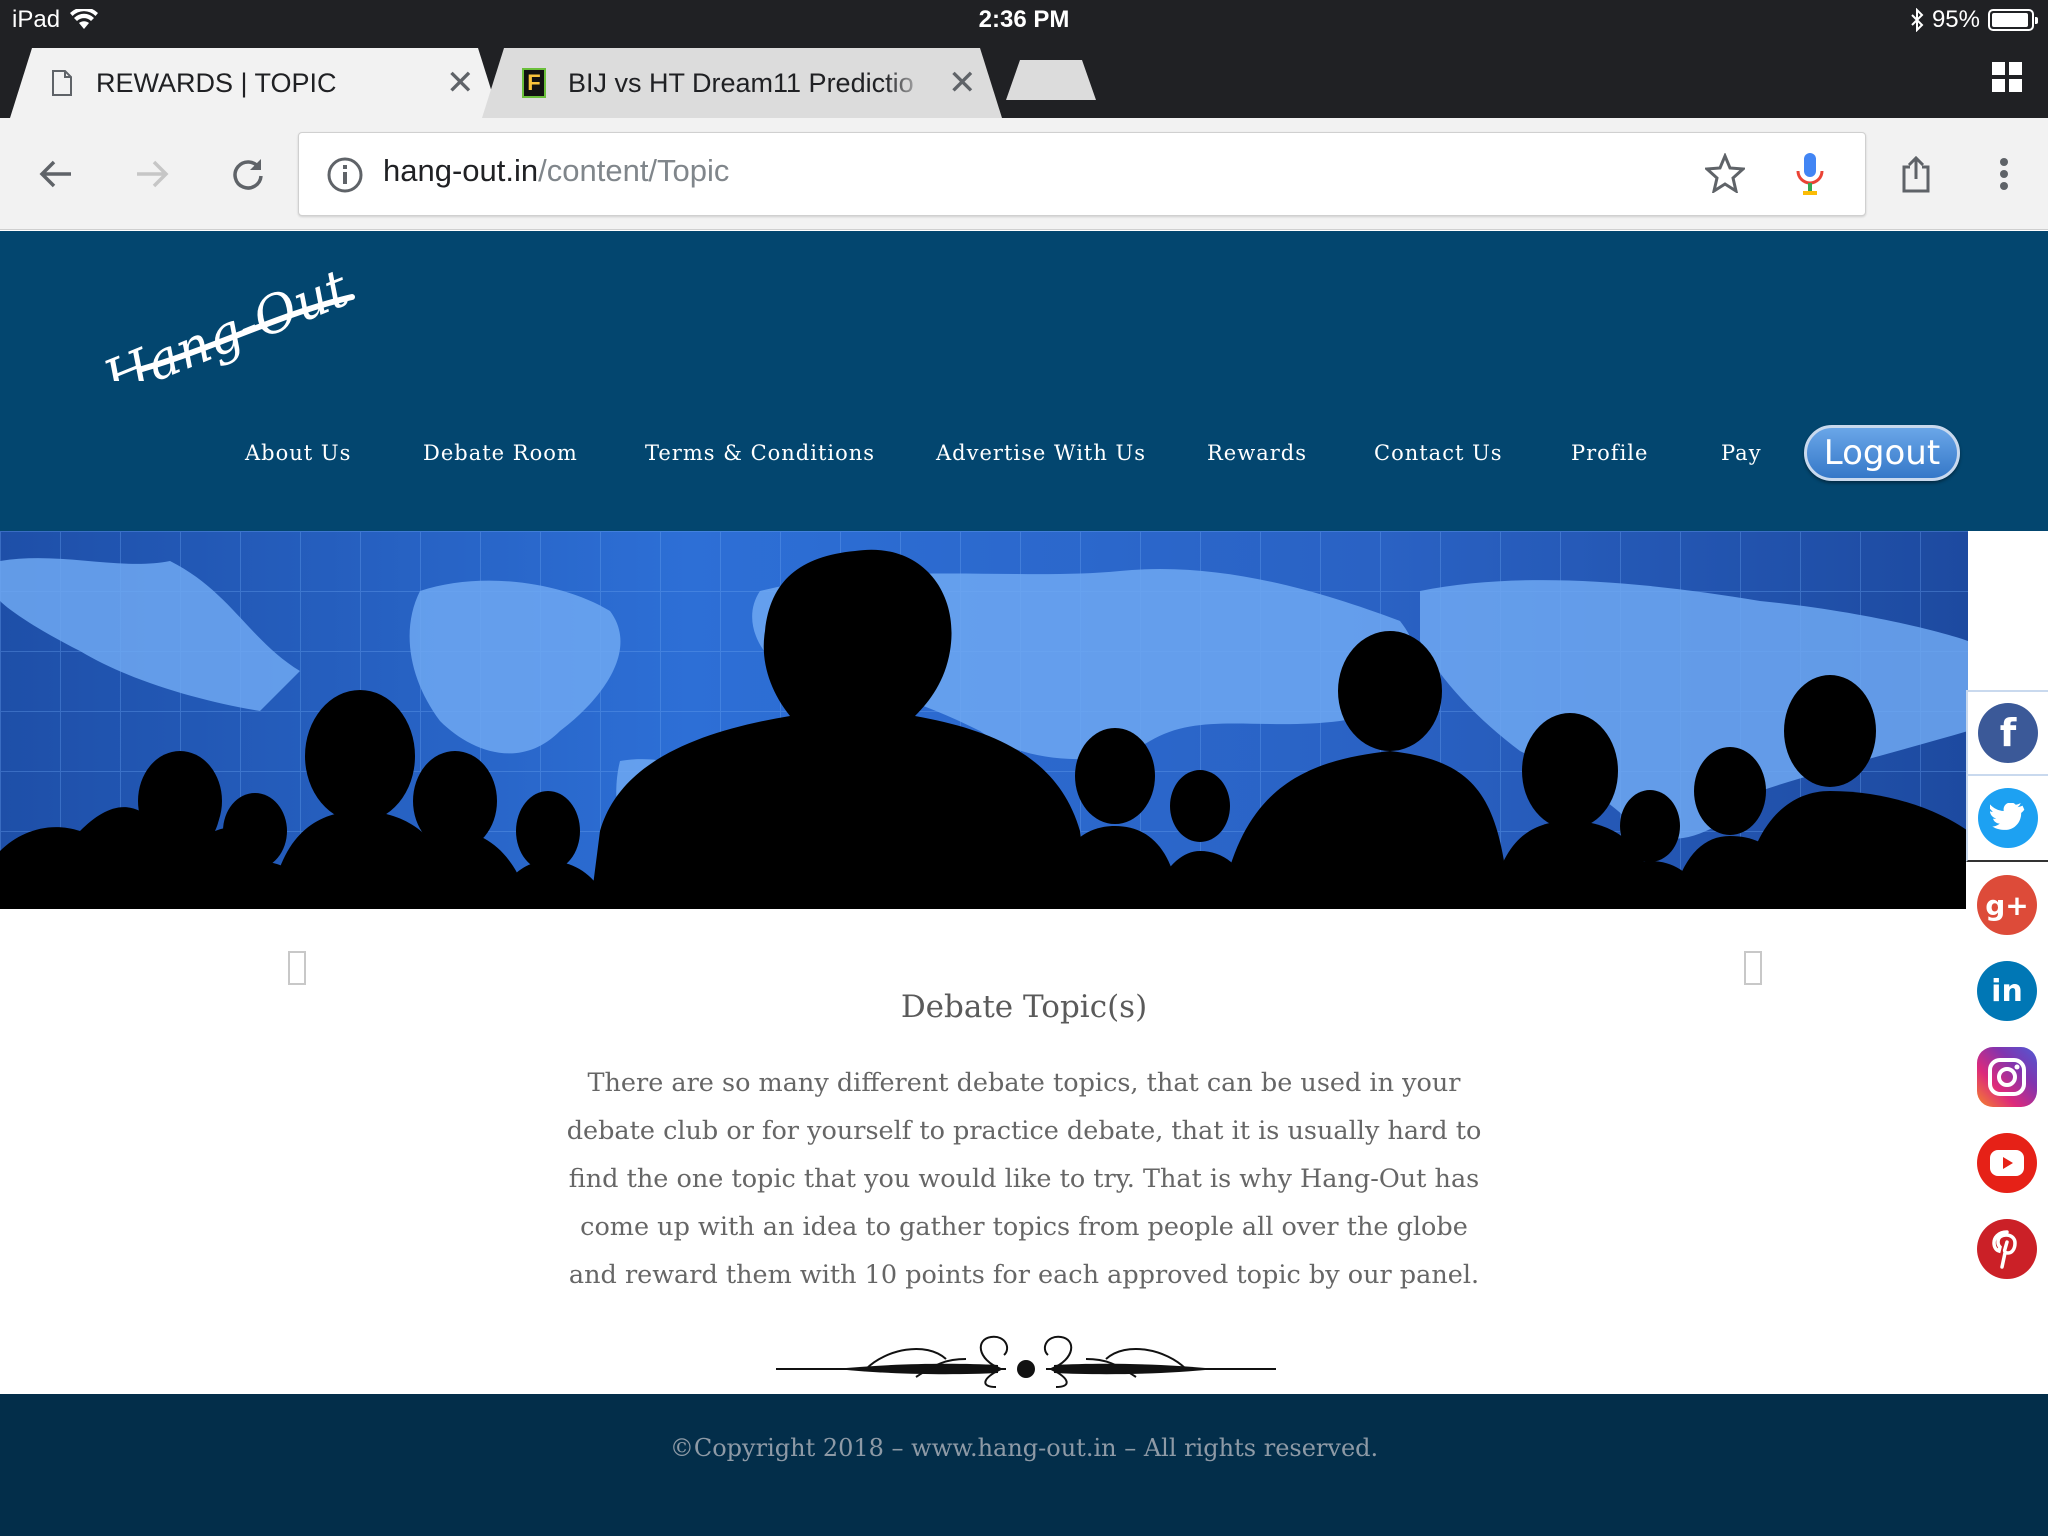 The image size is (2048, 1536). I want to click on youtube-icon, so click(2007, 1163).